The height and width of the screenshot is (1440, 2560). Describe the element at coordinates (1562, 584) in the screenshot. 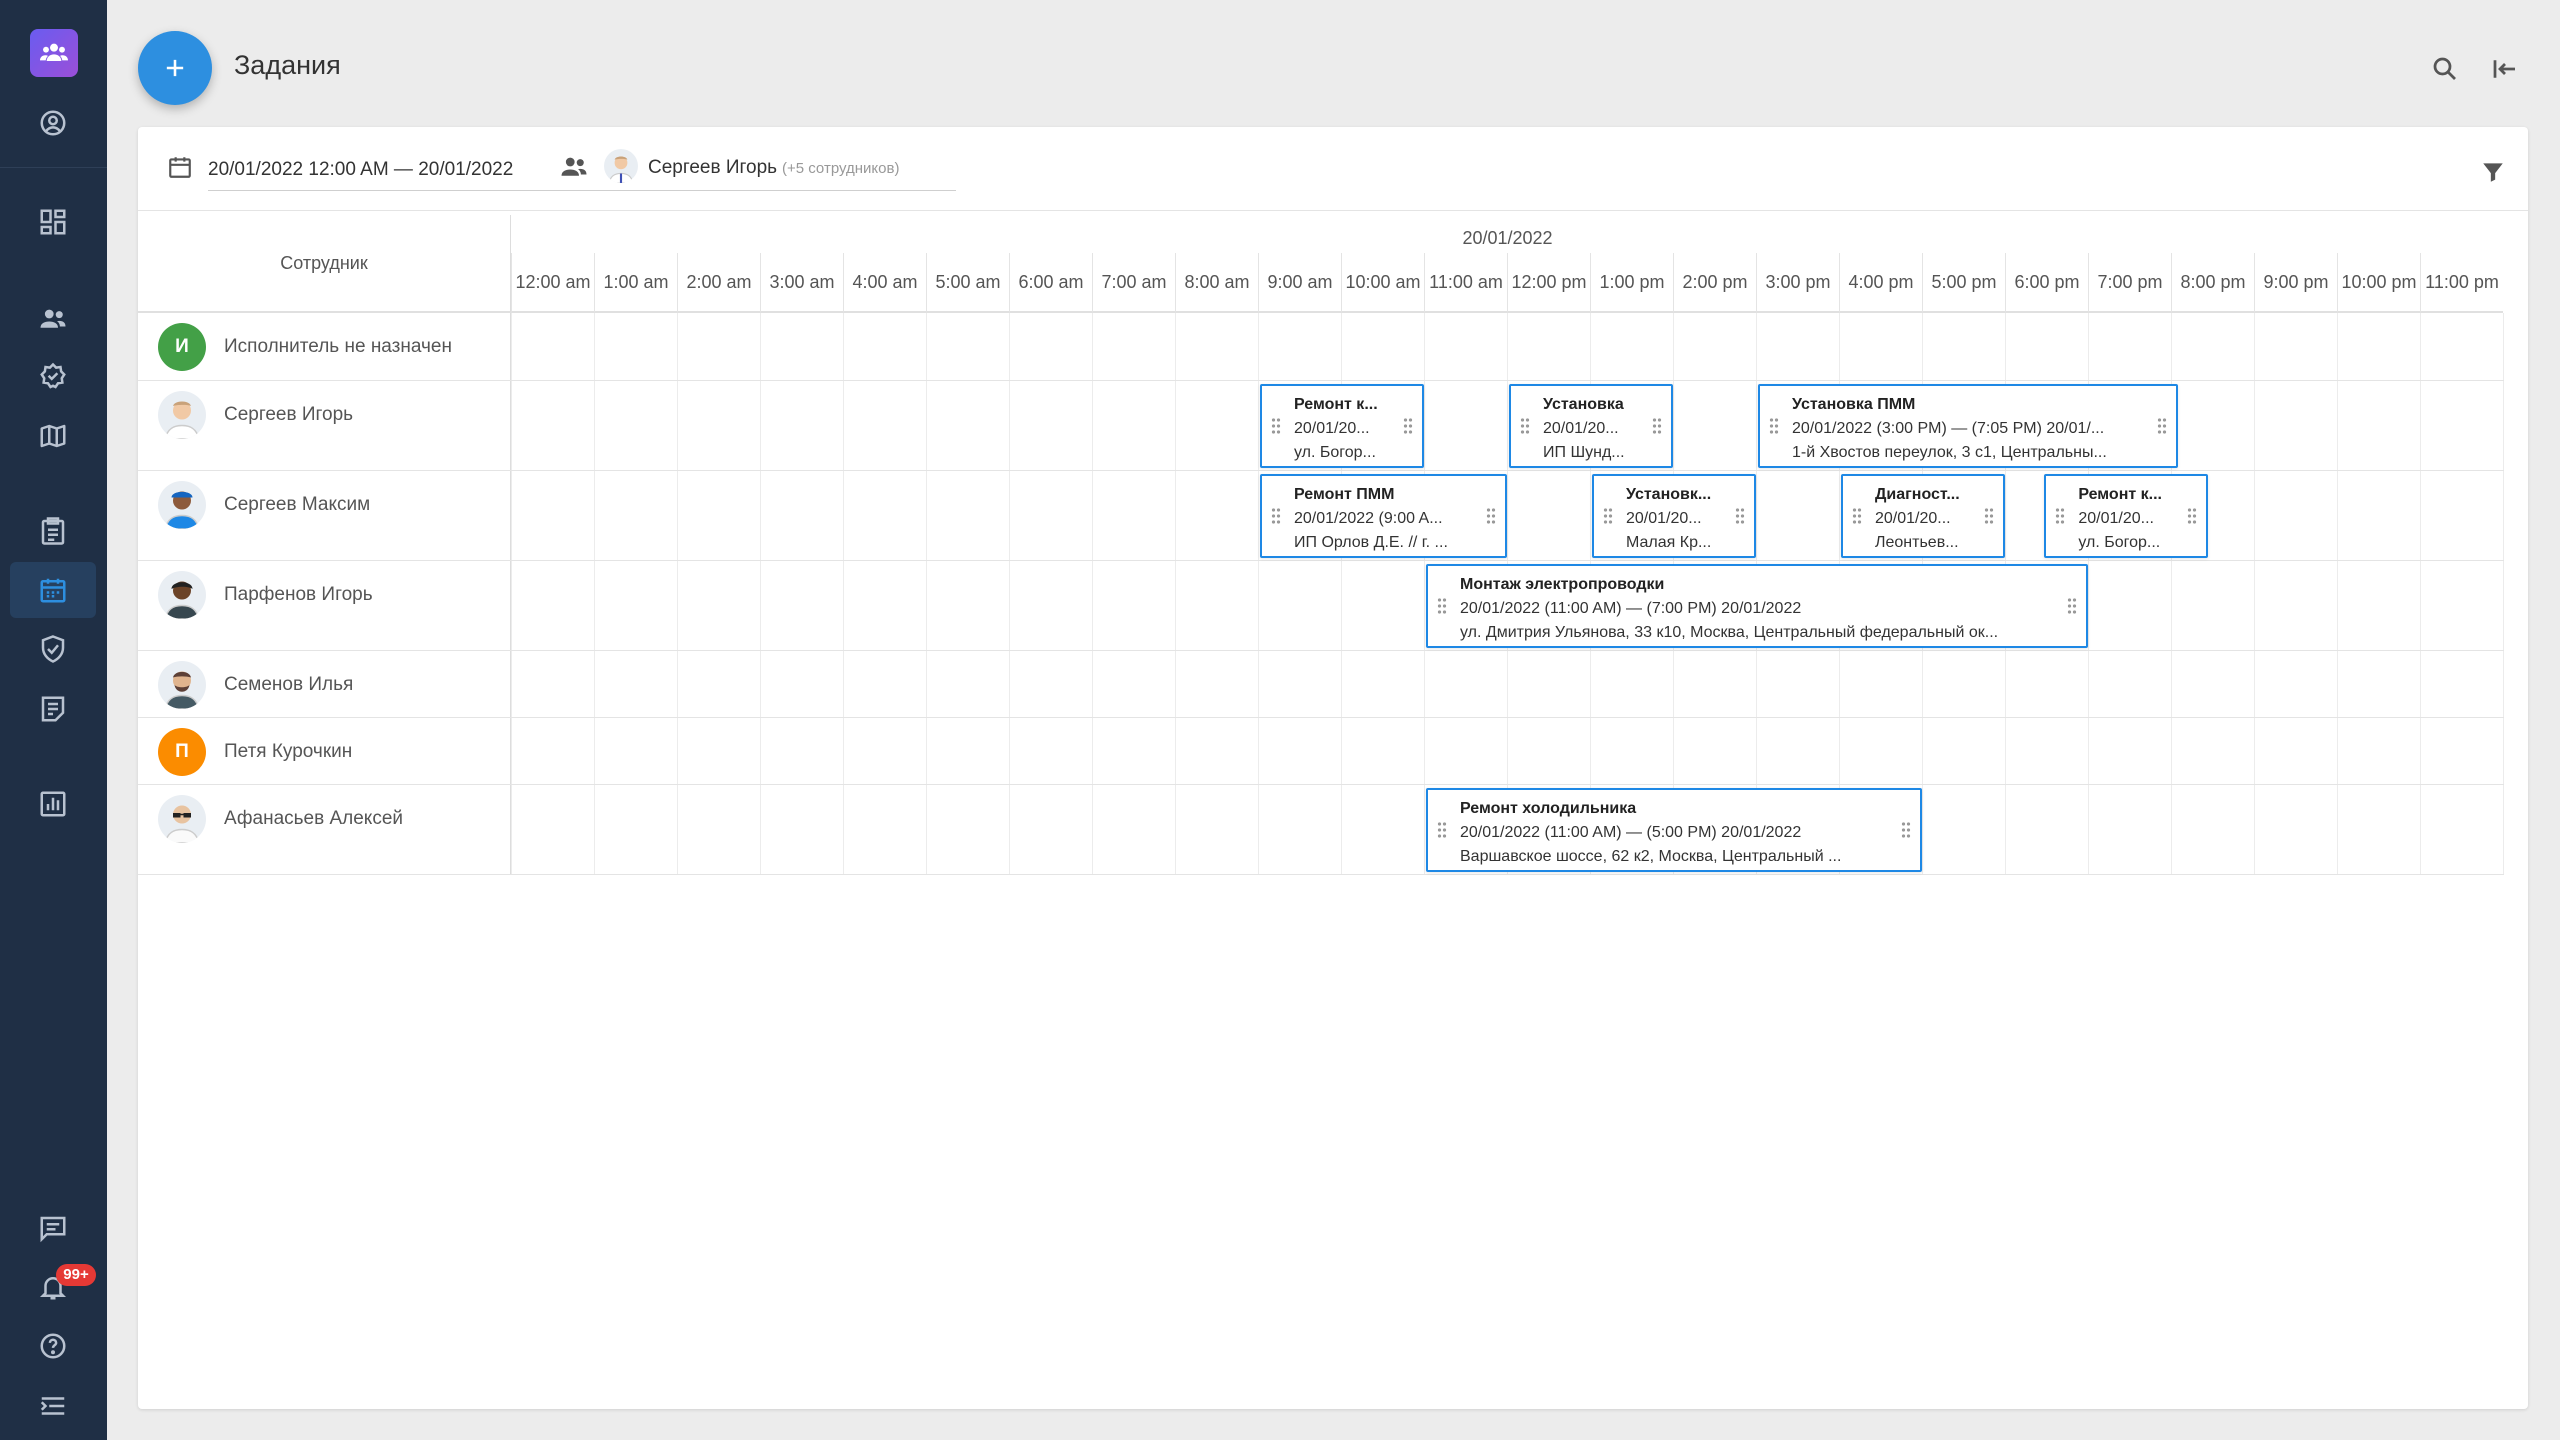

I see `task-title: Монтаж электропроводки` at that location.